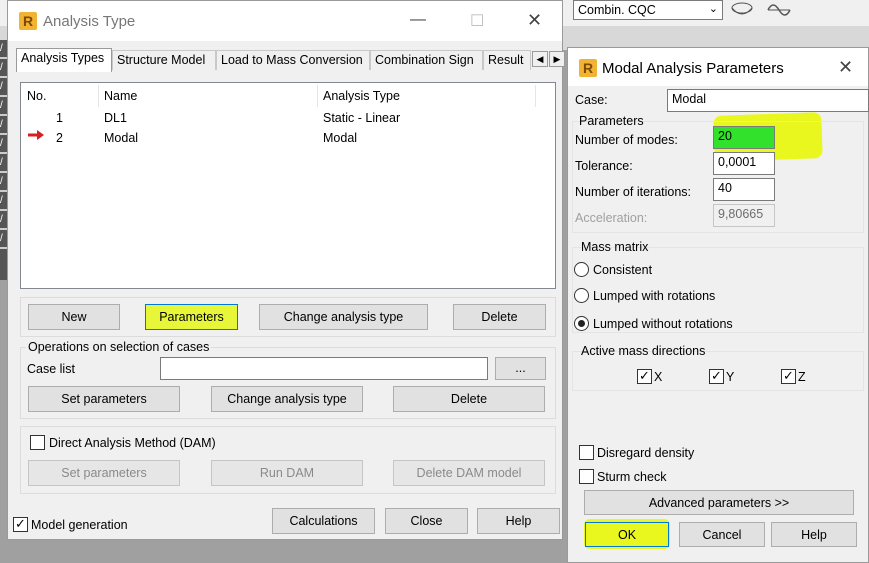 The height and width of the screenshot is (563, 869). What do you see at coordinates (744, 189) in the screenshot?
I see `iterations-input: 40` at bounding box center [744, 189].